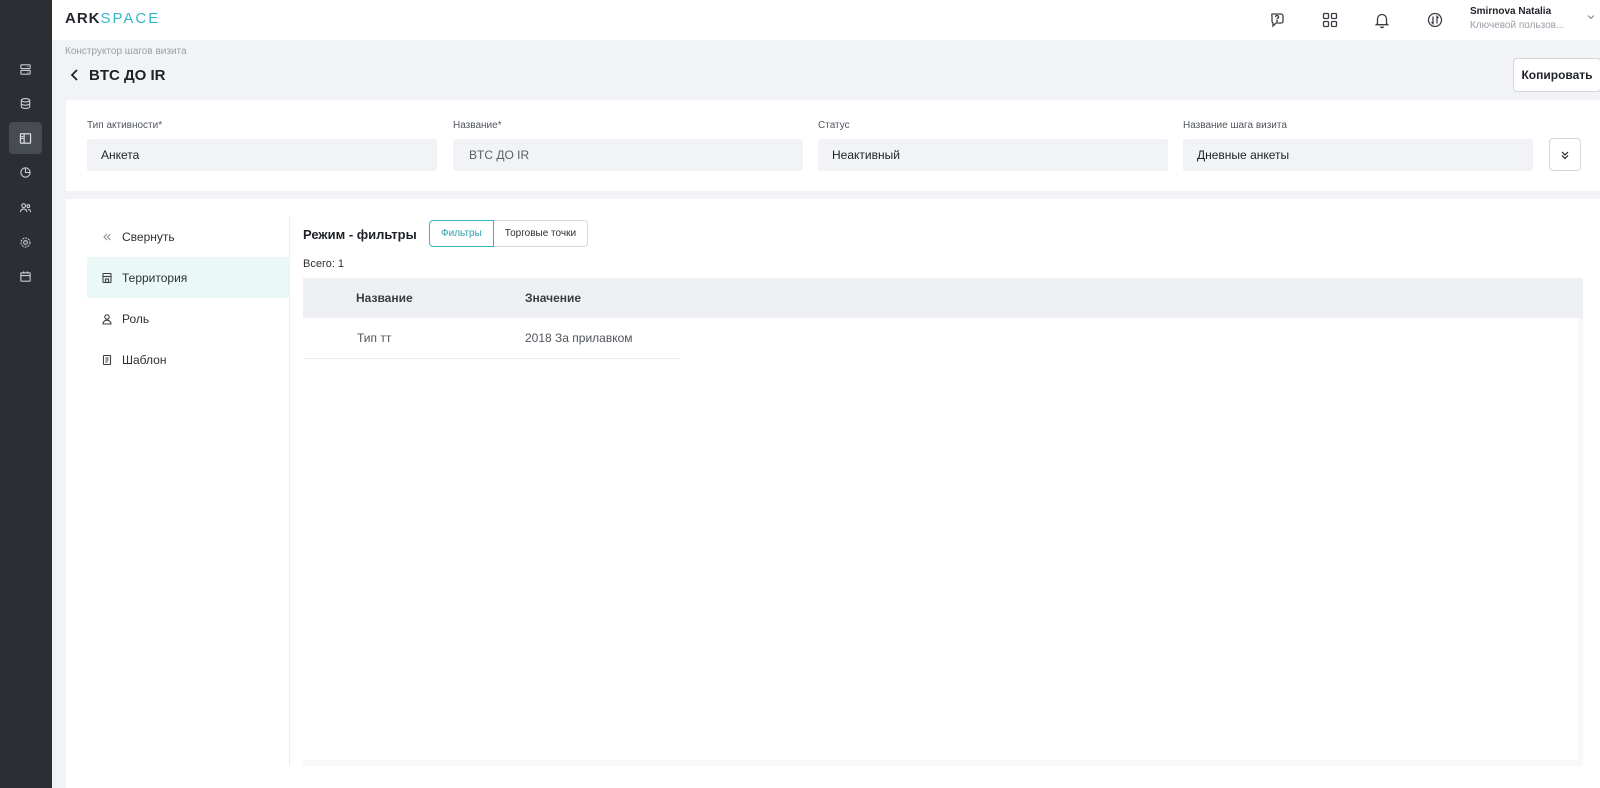 This screenshot has width=1600, height=788. What do you see at coordinates (384, 298) in the screenshot?
I see `column-header-name: Название` at bounding box center [384, 298].